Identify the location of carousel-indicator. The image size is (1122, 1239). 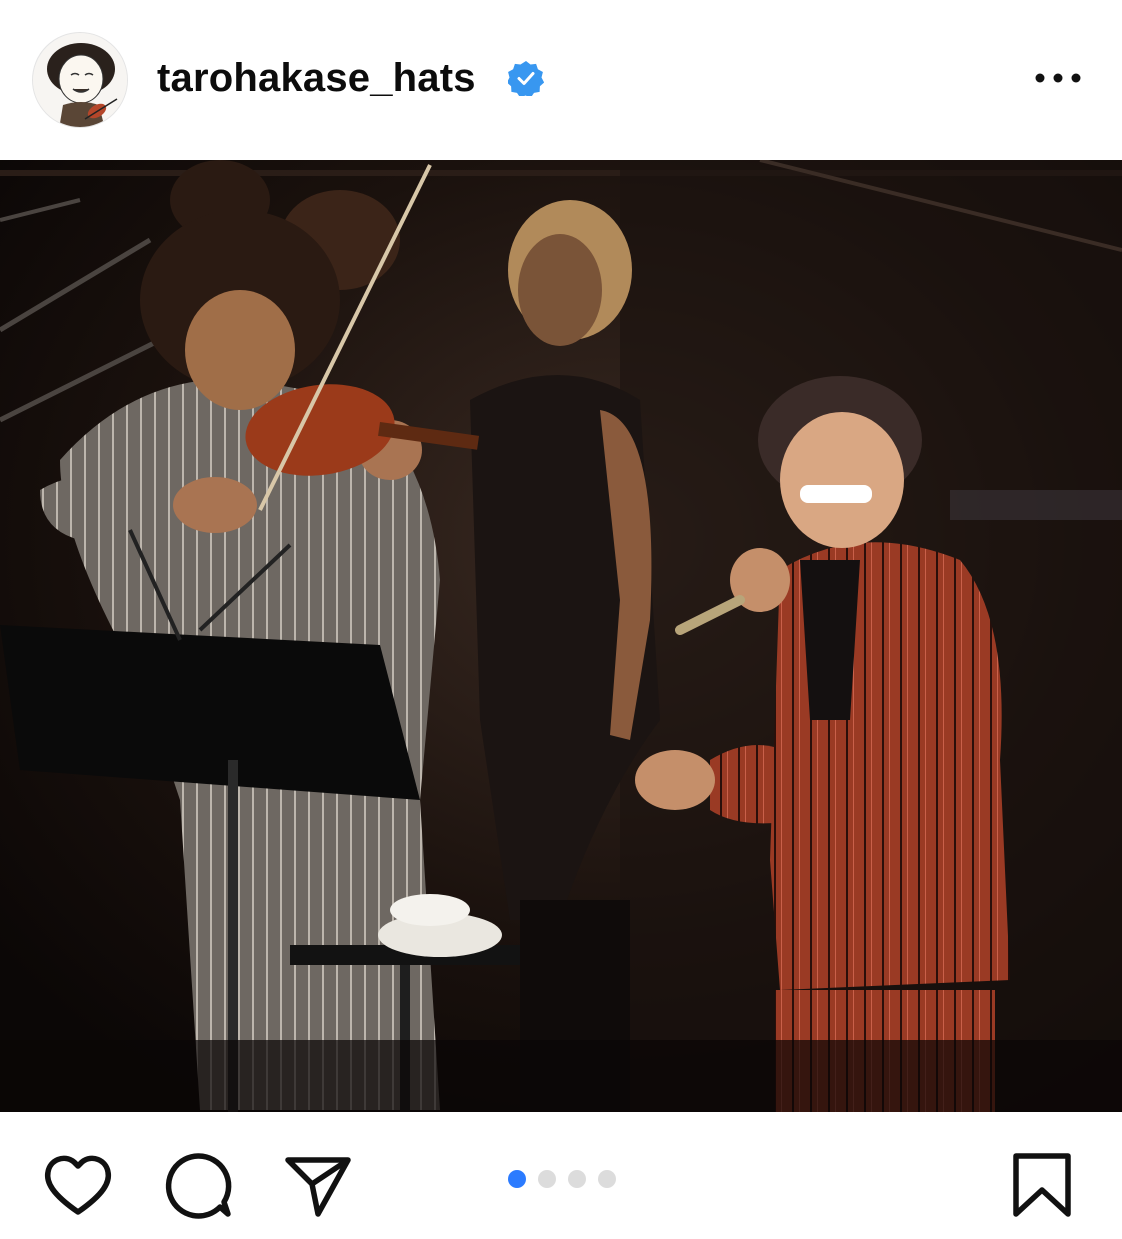
(568, 1178).